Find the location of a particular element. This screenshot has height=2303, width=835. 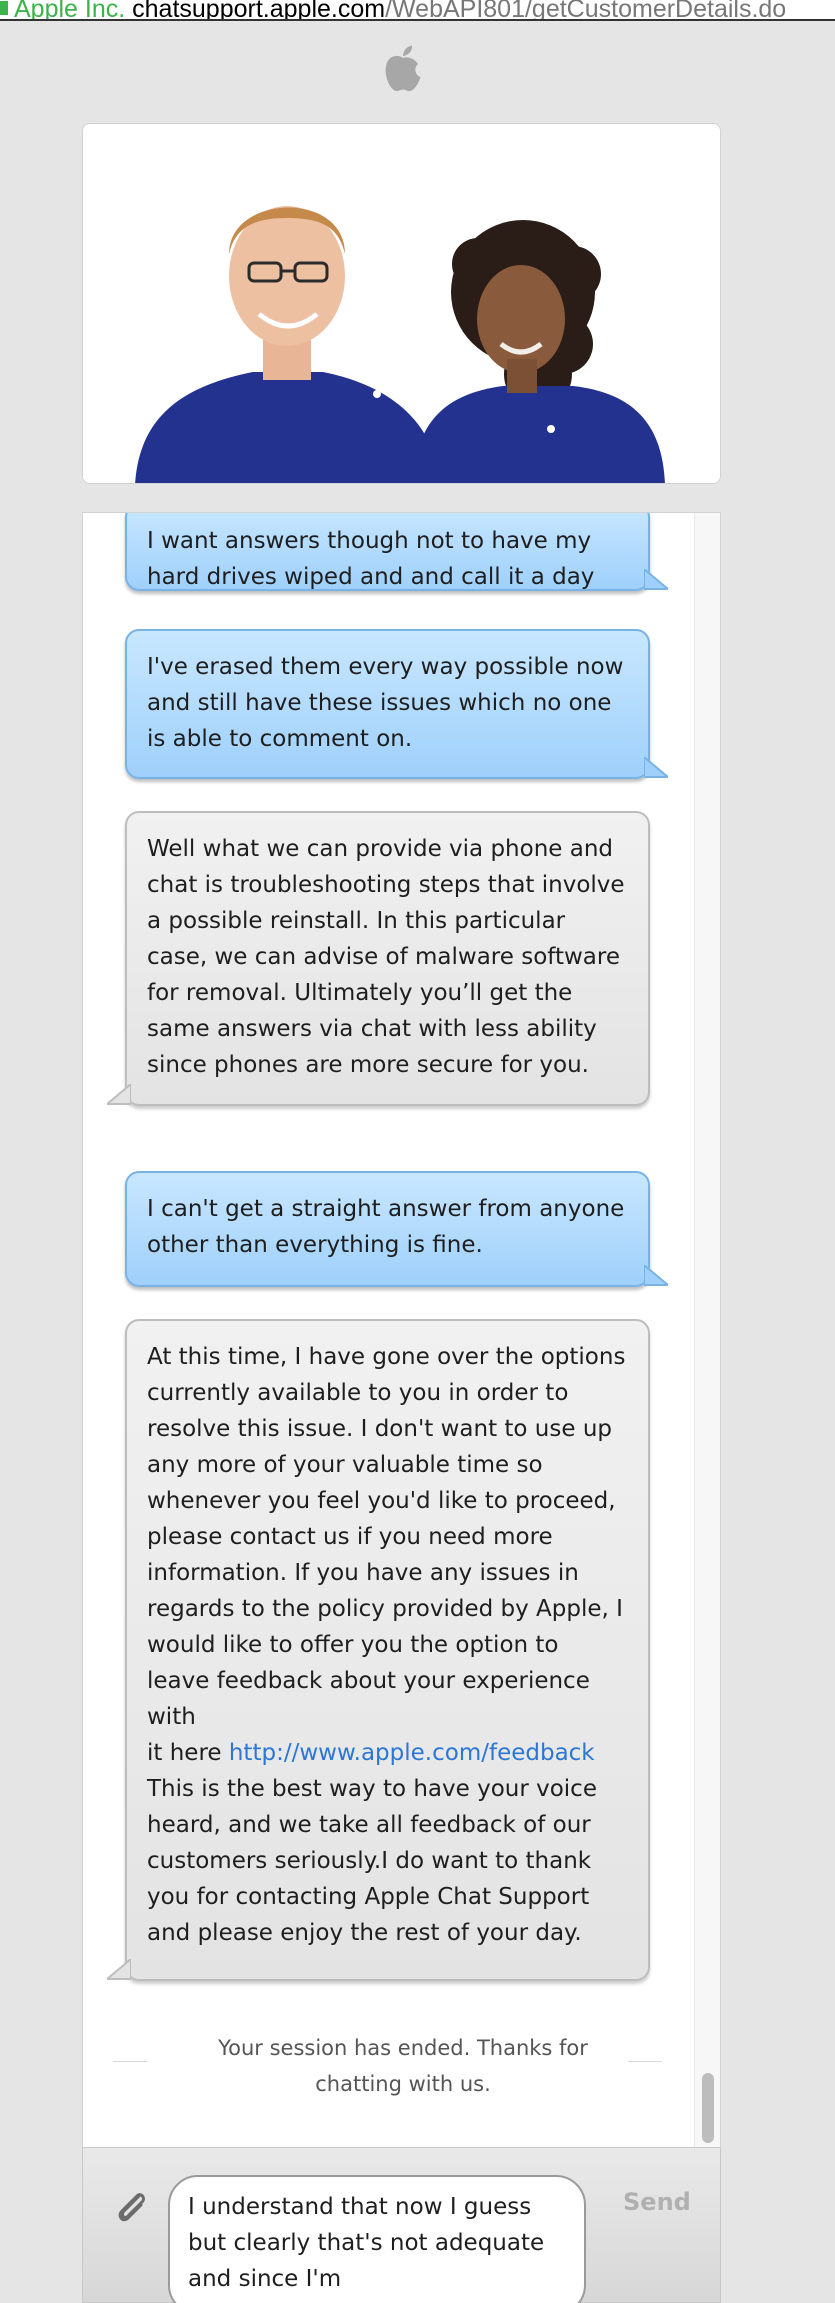

url-organization: Apple Inc. is located at coordinates (70, 10).